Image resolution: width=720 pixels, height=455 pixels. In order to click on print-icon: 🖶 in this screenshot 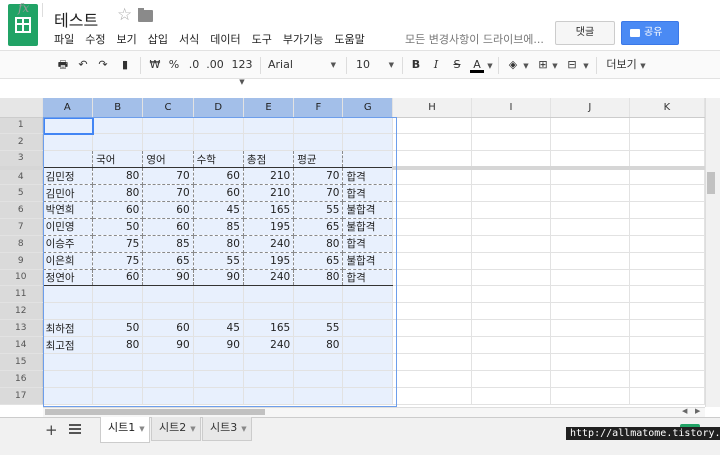, I will do `click(63, 65)`.